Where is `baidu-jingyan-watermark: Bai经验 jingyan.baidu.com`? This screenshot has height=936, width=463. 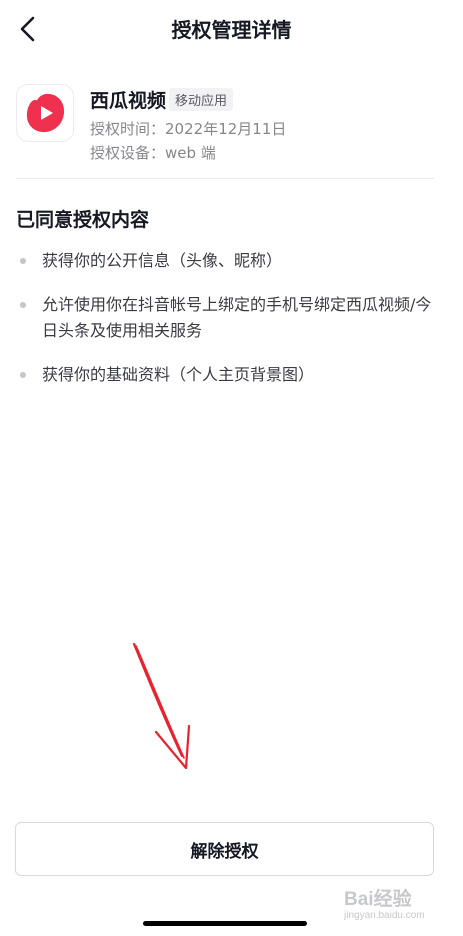
baidu-jingyan-watermark: Bai经验 jingyan.baidu.com is located at coordinates (390, 905).